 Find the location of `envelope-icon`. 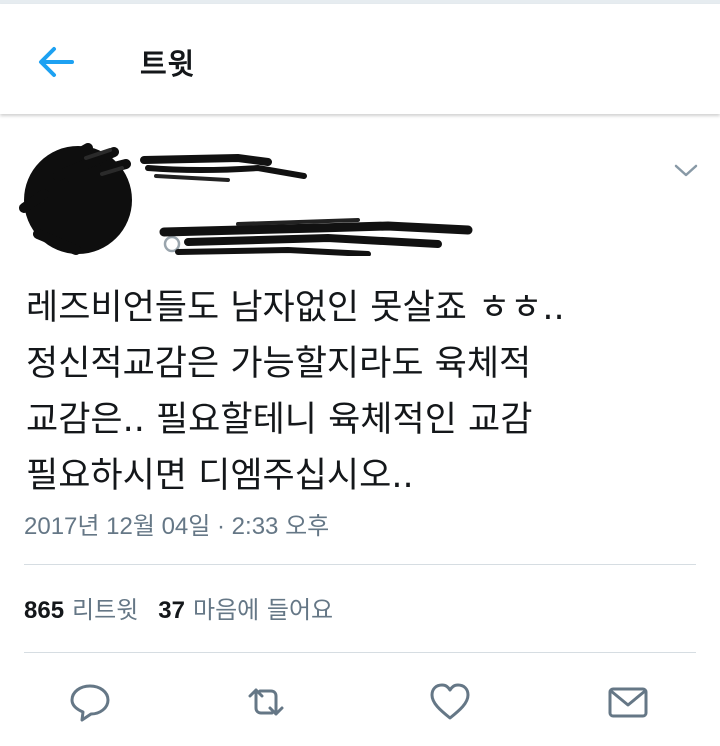

envelope-icon is located at coordinates (628, 702).